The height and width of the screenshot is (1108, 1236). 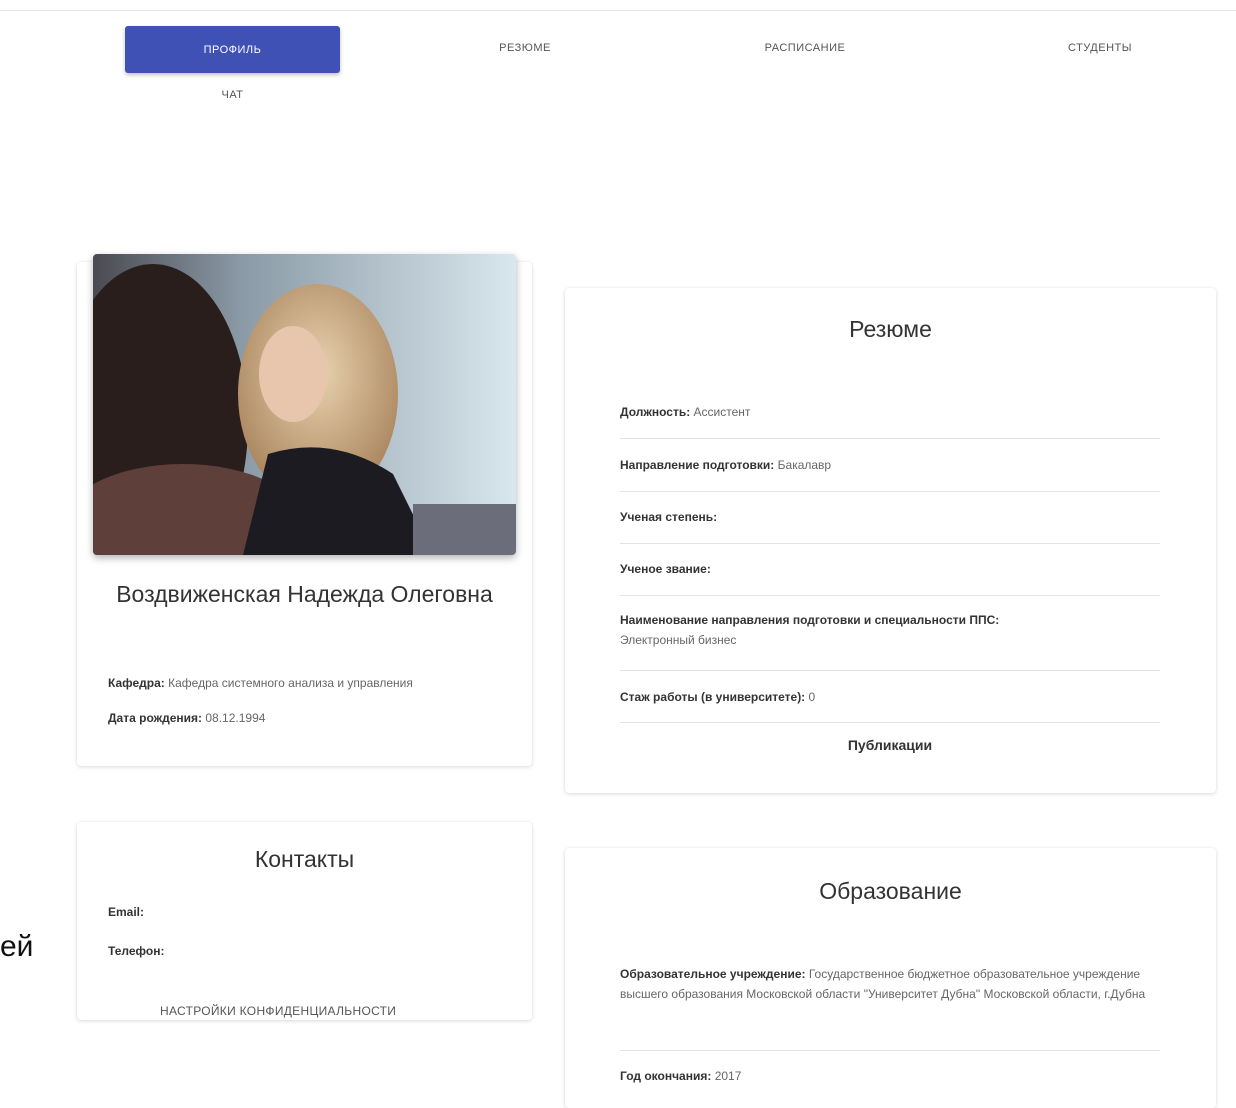 I want to click on birth-info: Дата рождения: 08.12.1994, so click(x=186, y=718).